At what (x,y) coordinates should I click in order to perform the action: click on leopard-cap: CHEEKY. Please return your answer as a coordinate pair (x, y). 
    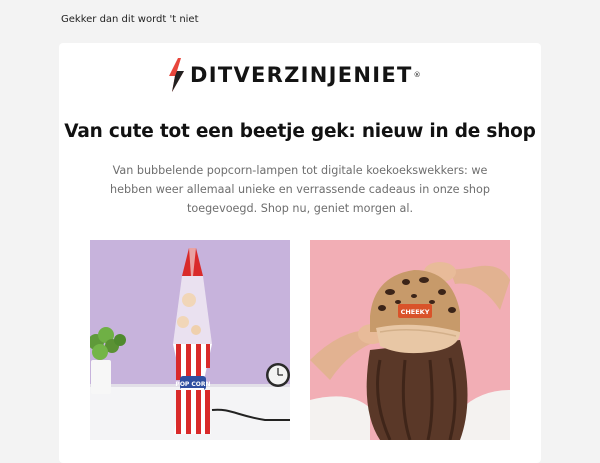
    Looking at the image, I should click on (415, 312).